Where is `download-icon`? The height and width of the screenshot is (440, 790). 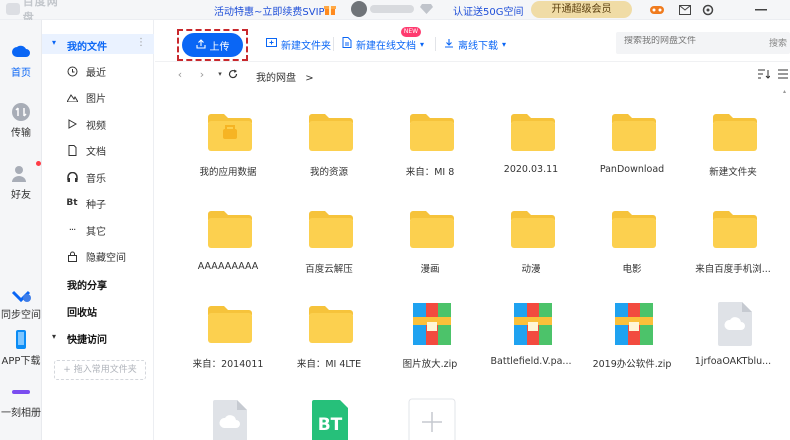
download-icon is located at coordinates (449, 44).